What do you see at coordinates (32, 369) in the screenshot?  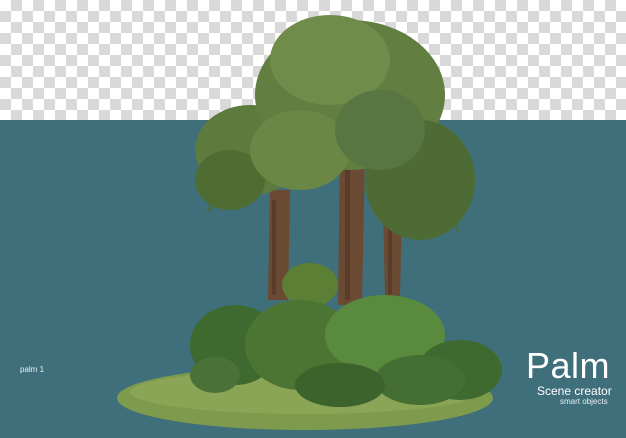 I see `asset-label: palm 1` at bounding box center [32, 369].